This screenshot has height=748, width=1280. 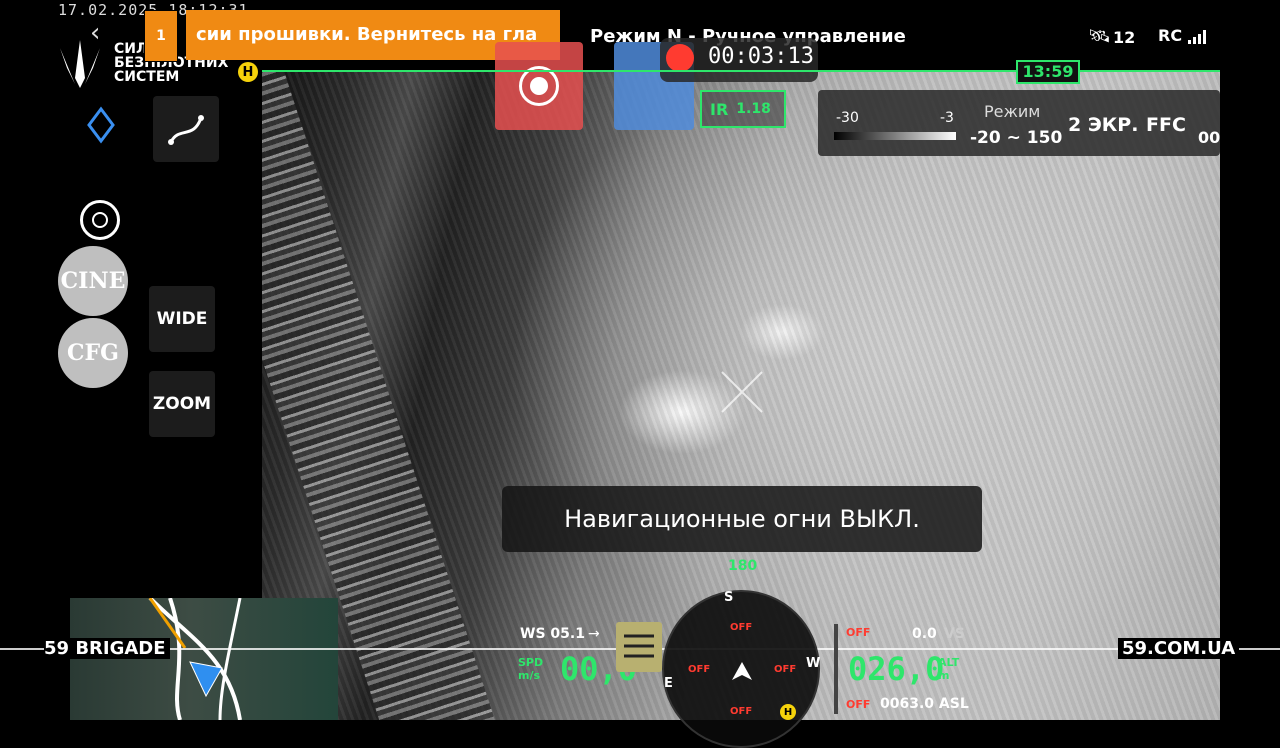 What do you see at coordinates (529, 675) in the screenshot?
I see `spd-unit: m/s` at bounding box center [529, 675].